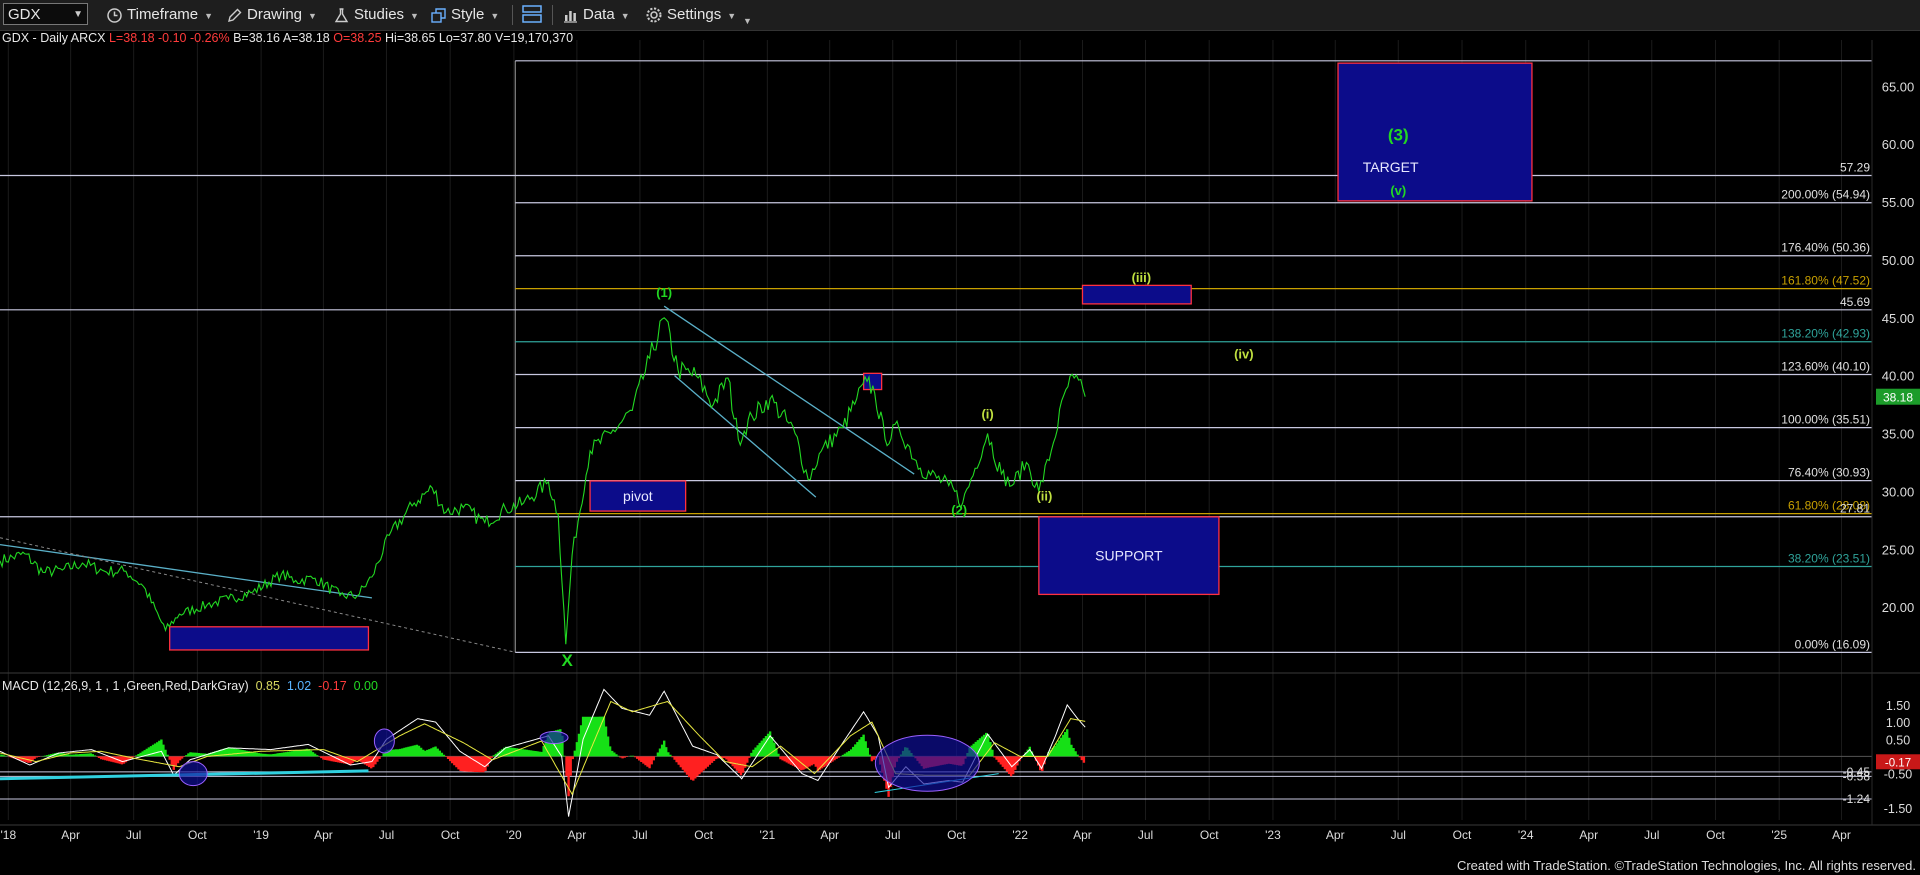  Describe the element at coordinates (1829, 473) in the screenshot. I see `level-label-8: 76.40% (30.93)` at that location.